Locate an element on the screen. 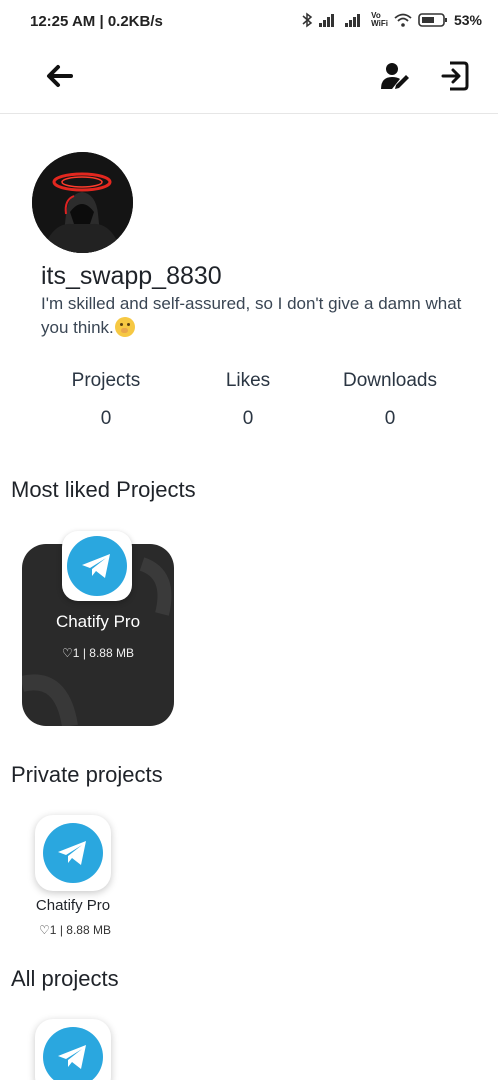  stat-likes-label: Likes is located at coordinates (248, 380).